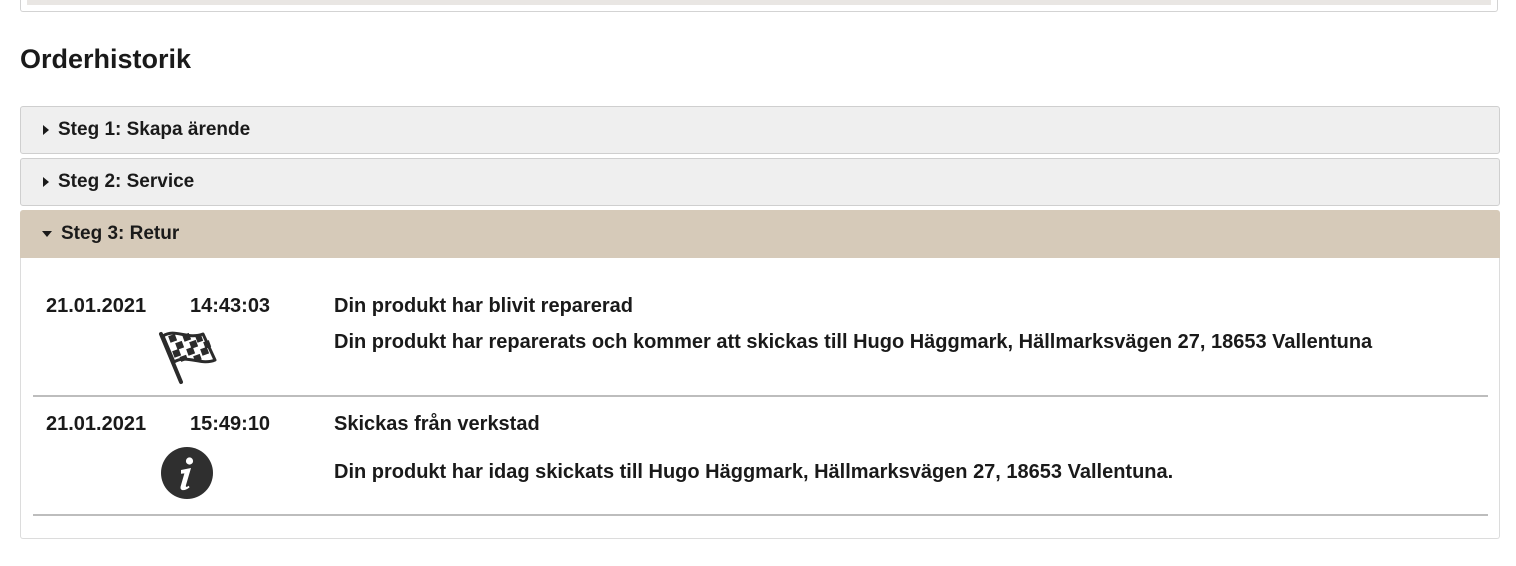 Image resolution: width=1516 pixels, height=566 pixels. I want to click on accordion-header-label: Steg 2: Service, so click(126, 181).